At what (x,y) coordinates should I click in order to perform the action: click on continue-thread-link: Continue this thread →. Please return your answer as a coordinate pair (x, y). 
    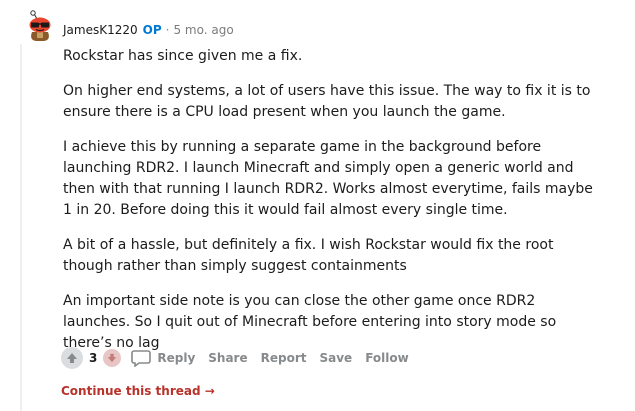
    Looking at the image, I should click on (138, 391).